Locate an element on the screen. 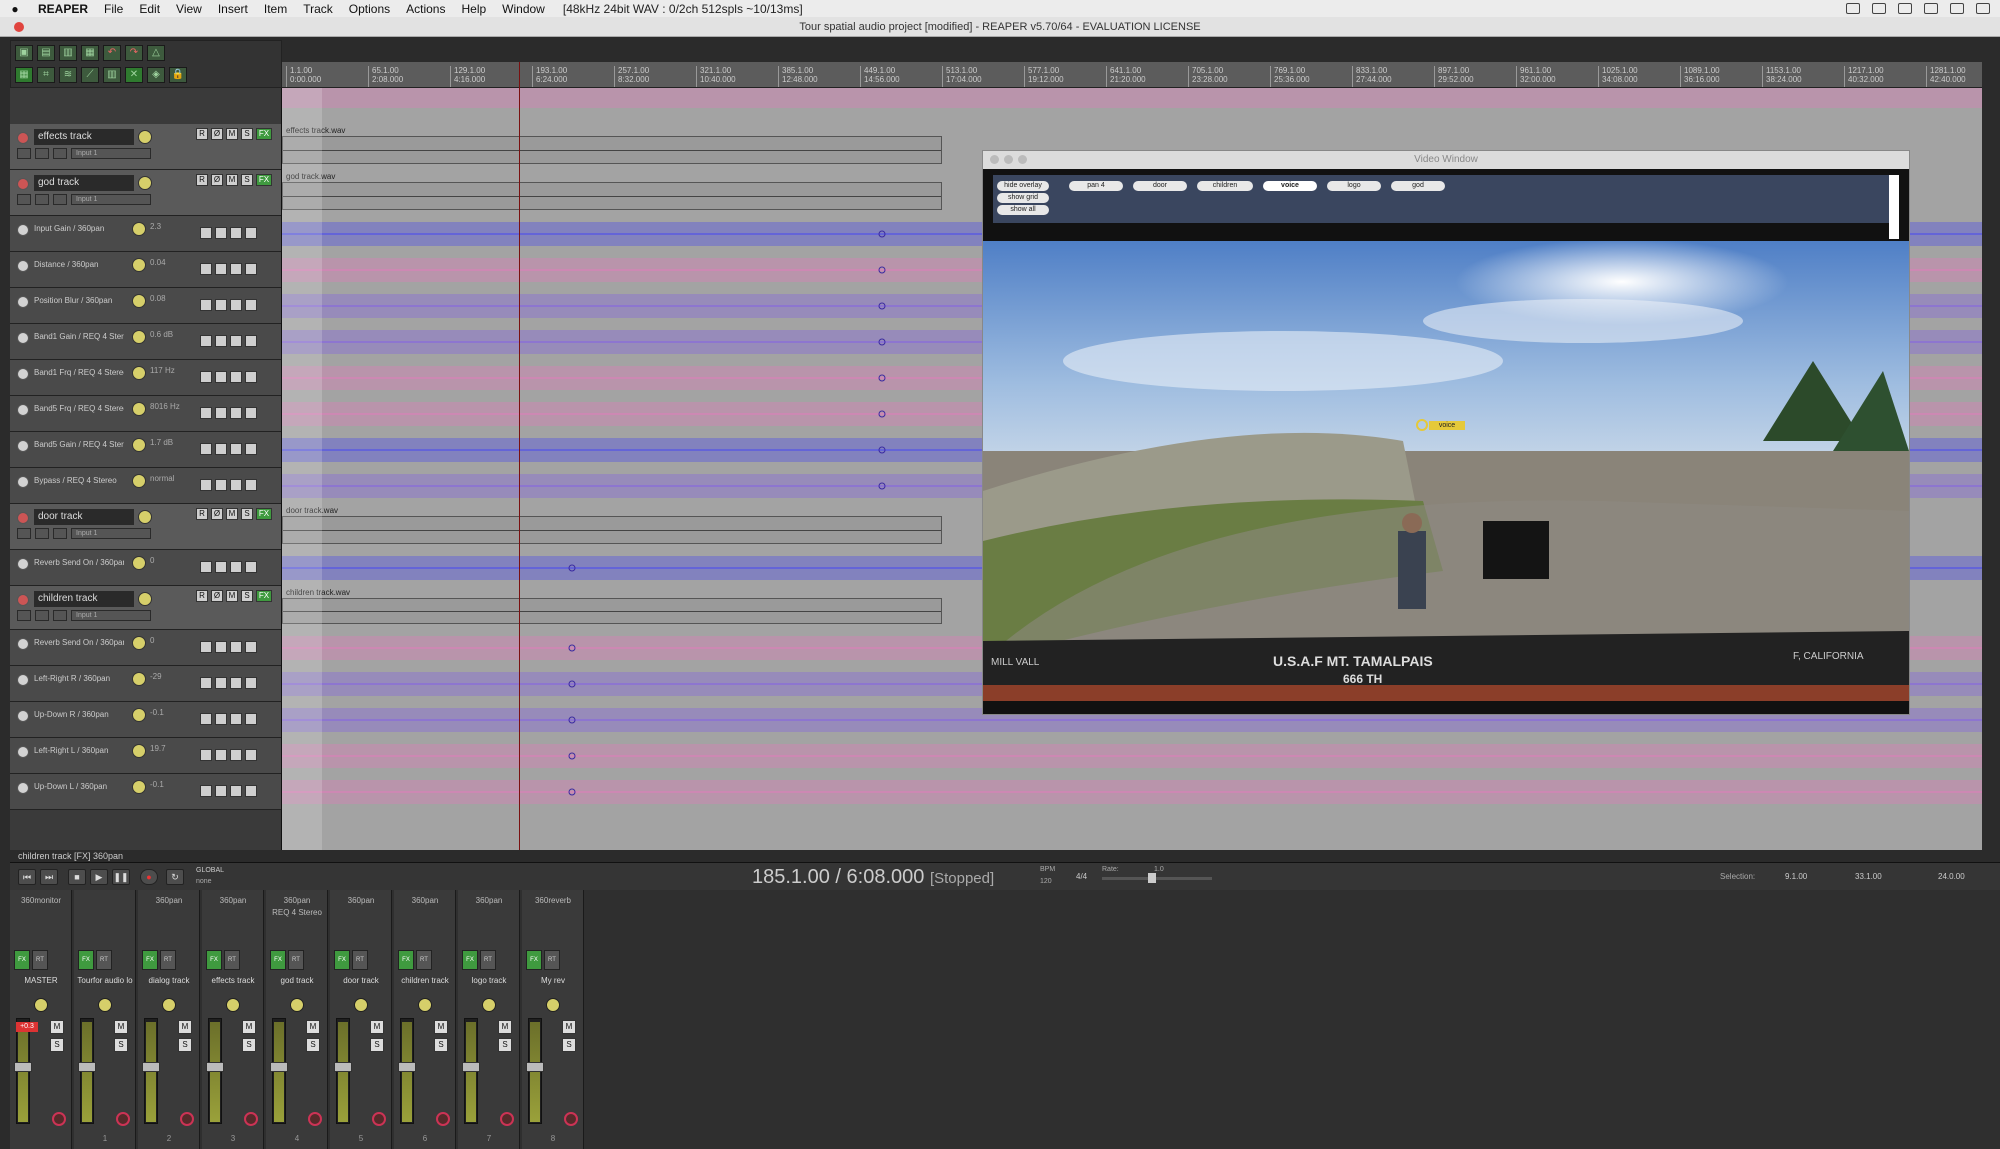 The height and width of the screenshot is (1149, 2000). global-automation-mode: none is located at coordinates (204, 881).